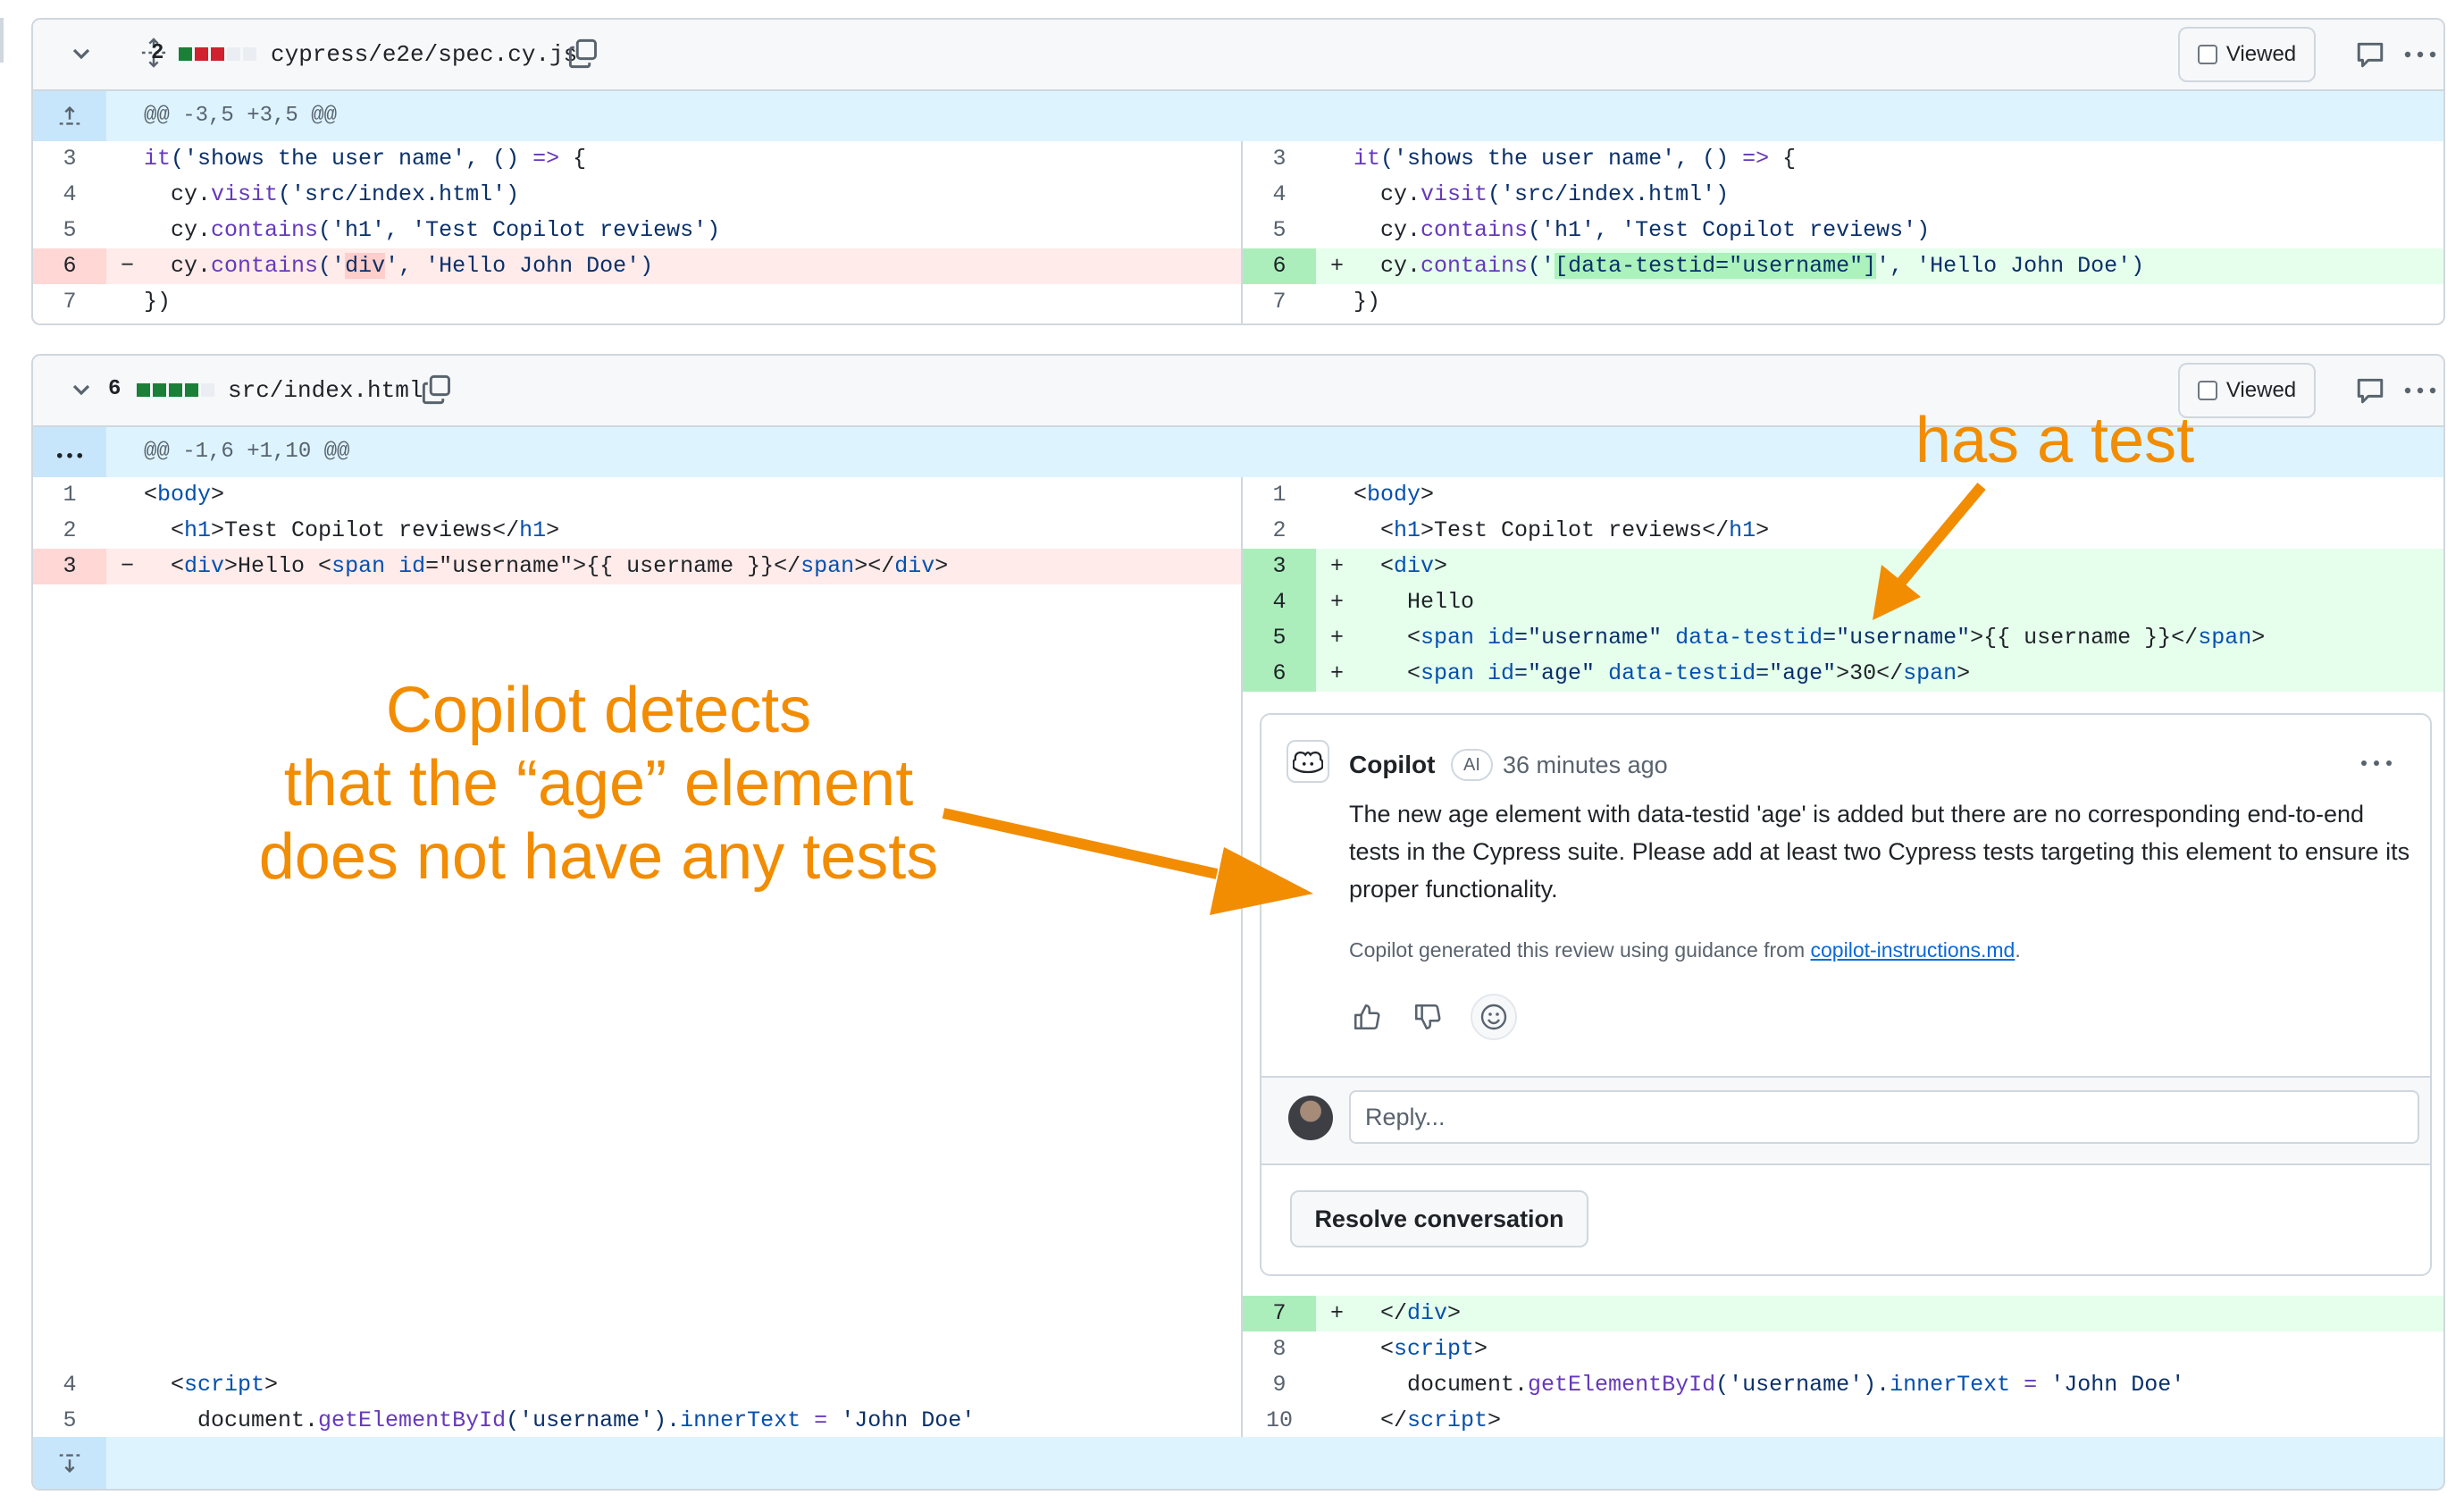 The image size is (2464, 1512). Describe the element at coordinates (265, 266) in the screenshot. I see `code-token: contains` at that location.